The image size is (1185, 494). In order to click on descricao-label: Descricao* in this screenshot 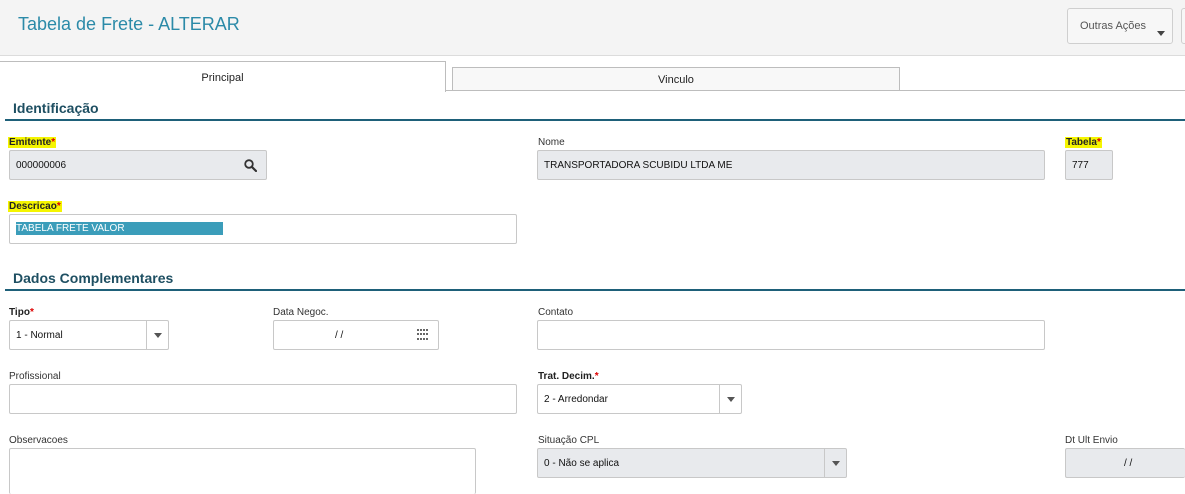, I will do `click(35, 206)`.